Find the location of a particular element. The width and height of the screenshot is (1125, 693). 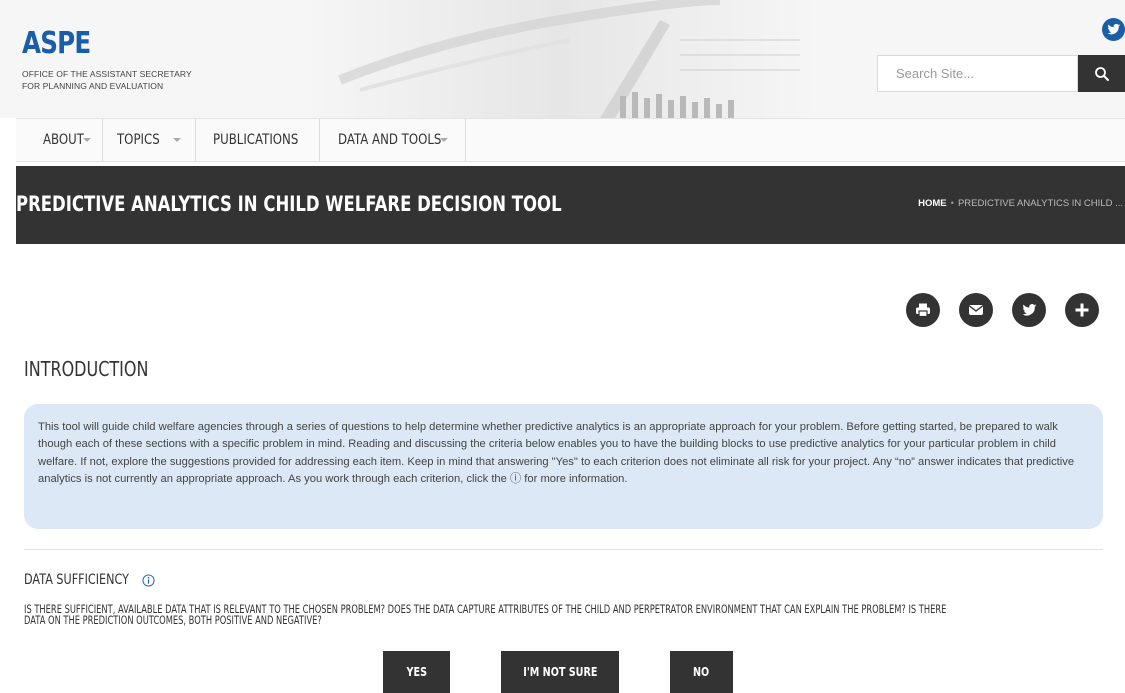

nav-item-topics: TOPICS is located at coordinates (149, 140).